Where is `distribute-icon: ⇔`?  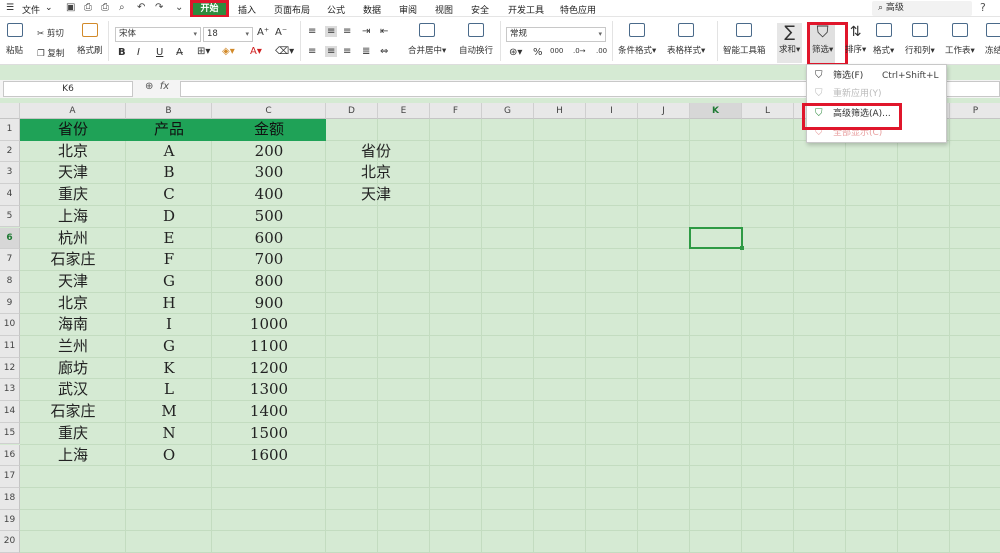 distribute-icon: ⇔ is located at coordinates (384, 51).